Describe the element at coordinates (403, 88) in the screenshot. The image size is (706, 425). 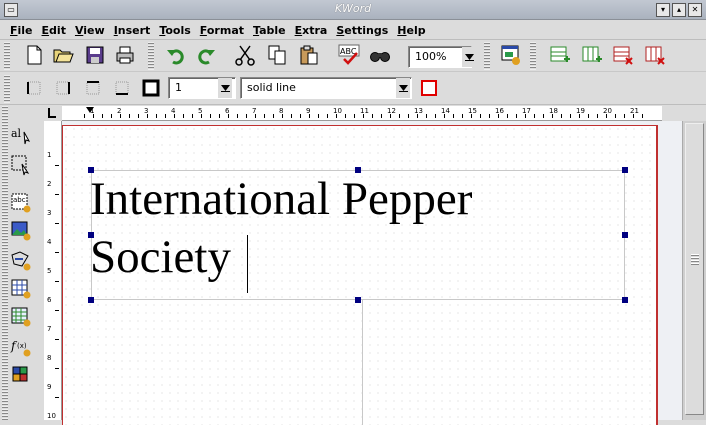
I see `border-style-dropdown-button` at that location.